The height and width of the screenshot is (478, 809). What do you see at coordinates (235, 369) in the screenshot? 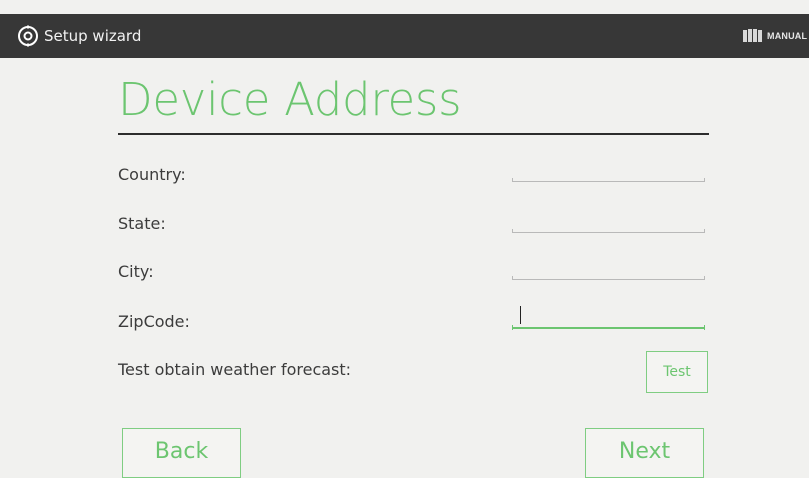
I see `test-forecast-label: Test obtain weather forecast:` at bounding box center [235, 369].